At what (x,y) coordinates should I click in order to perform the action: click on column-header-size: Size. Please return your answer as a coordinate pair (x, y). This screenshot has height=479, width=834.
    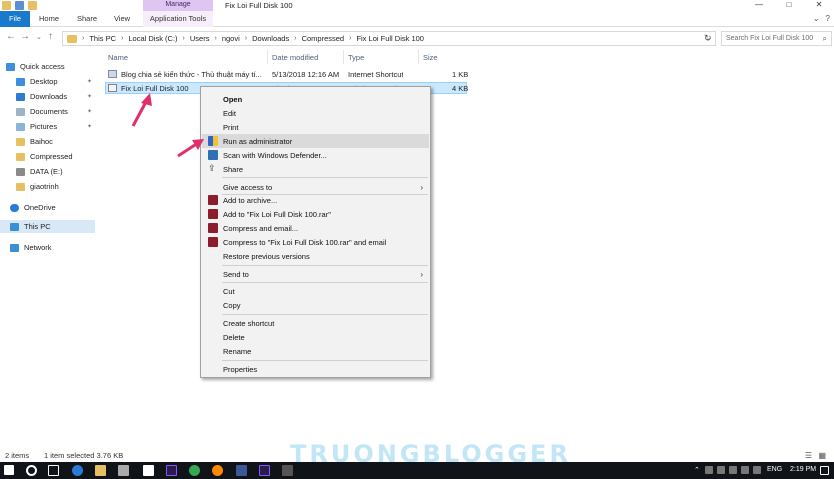
    Looking at the image, I should click on (430, 57).